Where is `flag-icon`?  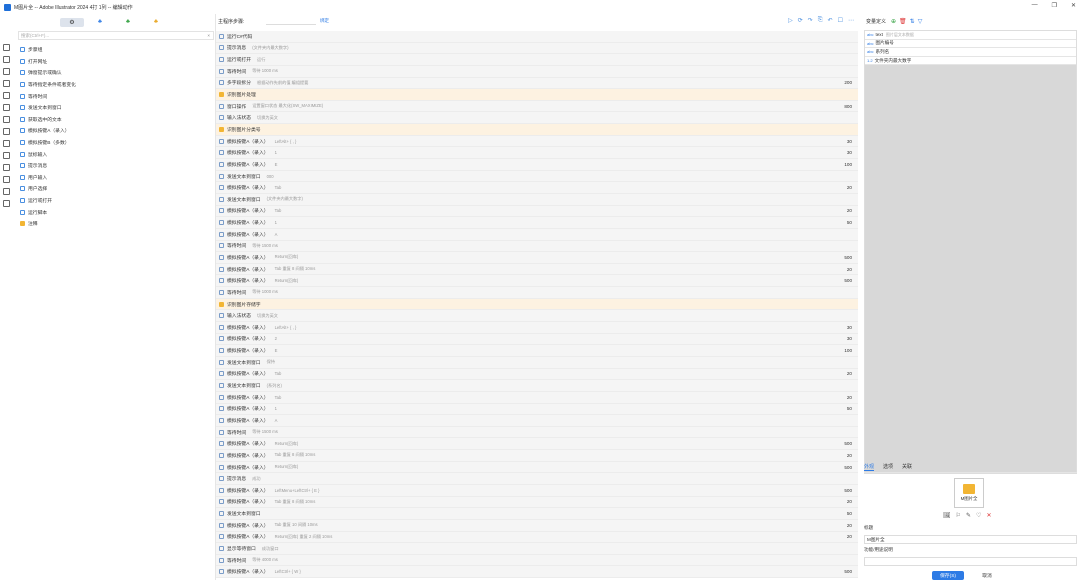 flag-icon is located at coordinates (6, 179).